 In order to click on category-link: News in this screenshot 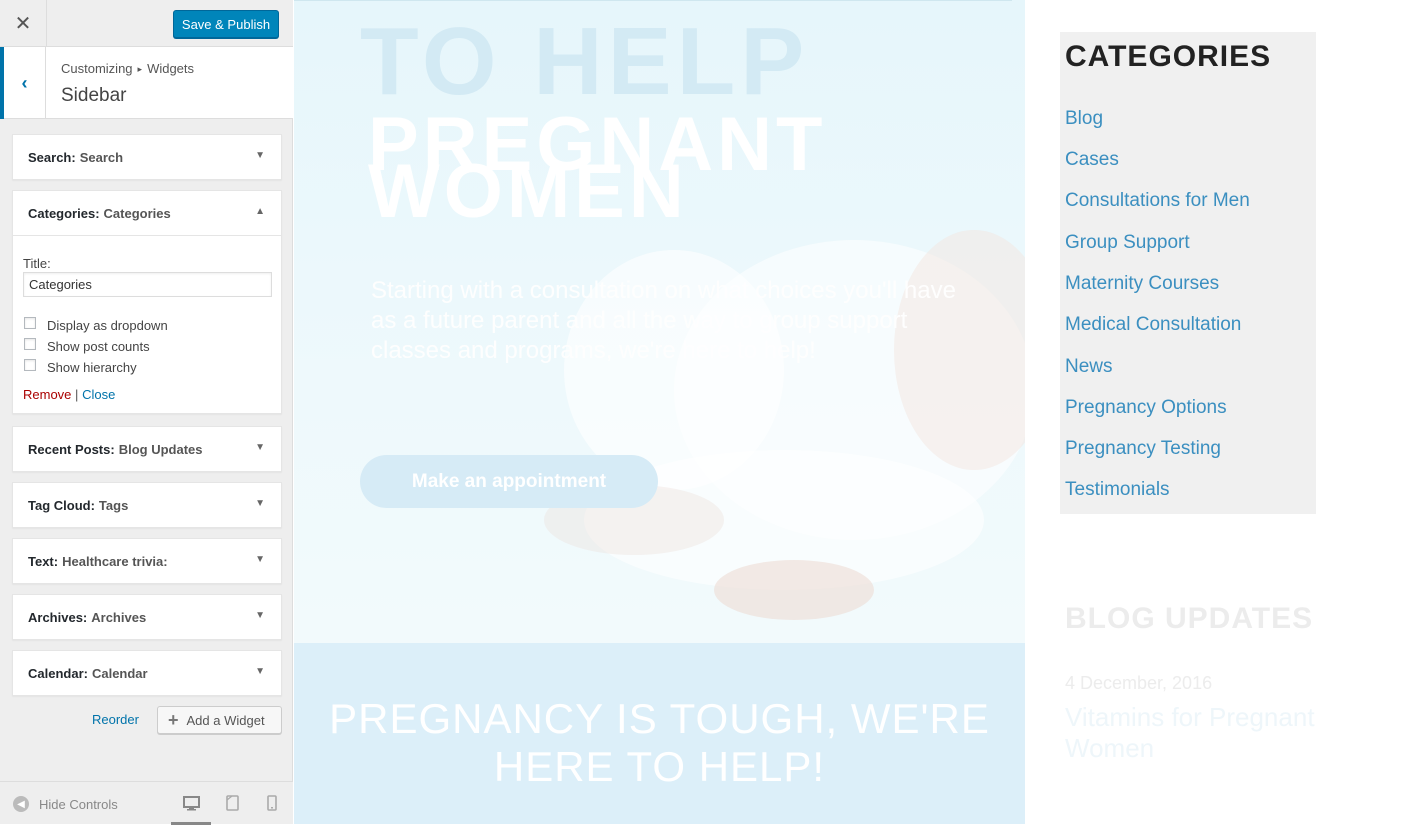, I will do `click(1089, 367)`.